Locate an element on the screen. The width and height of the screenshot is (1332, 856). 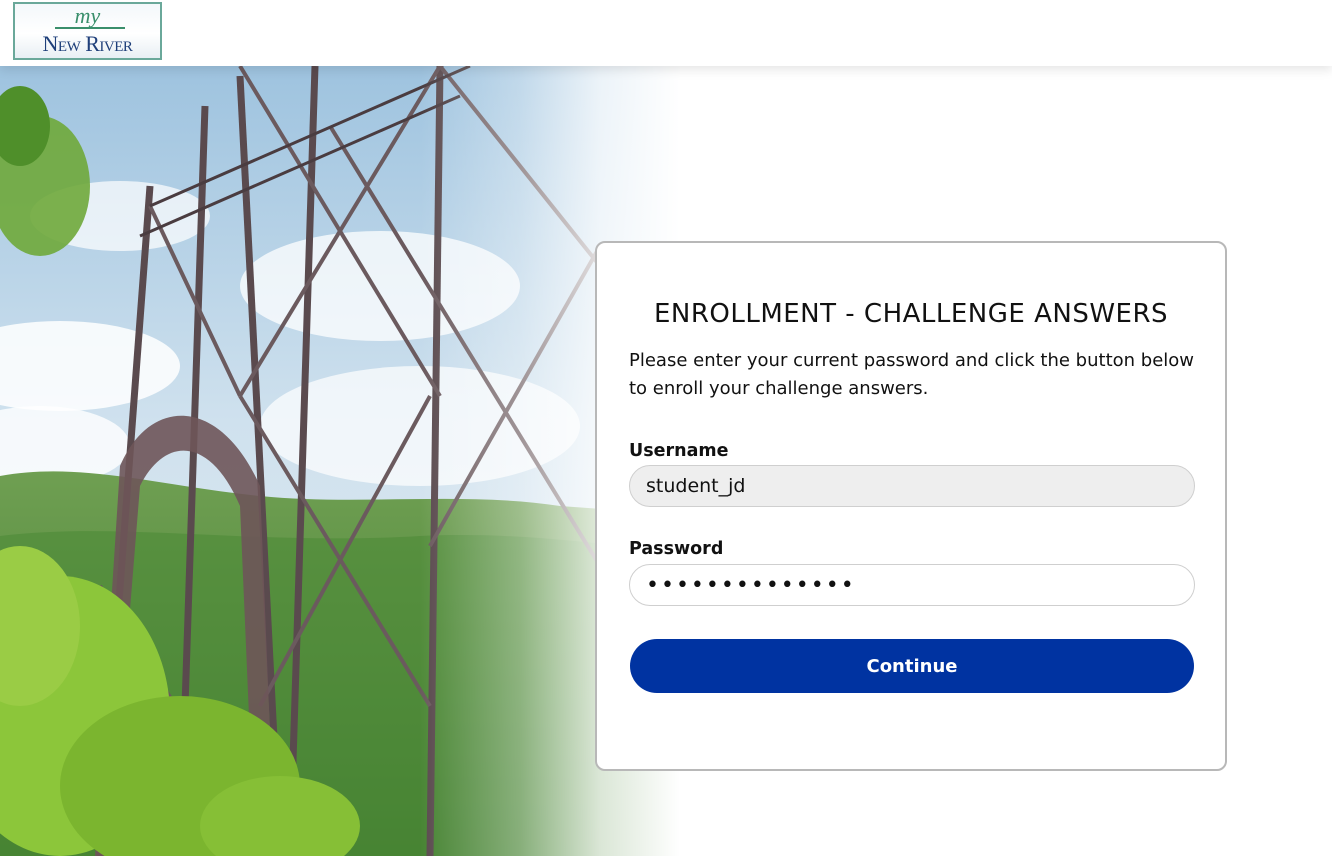
username-field is located at coordinates (912, 486).